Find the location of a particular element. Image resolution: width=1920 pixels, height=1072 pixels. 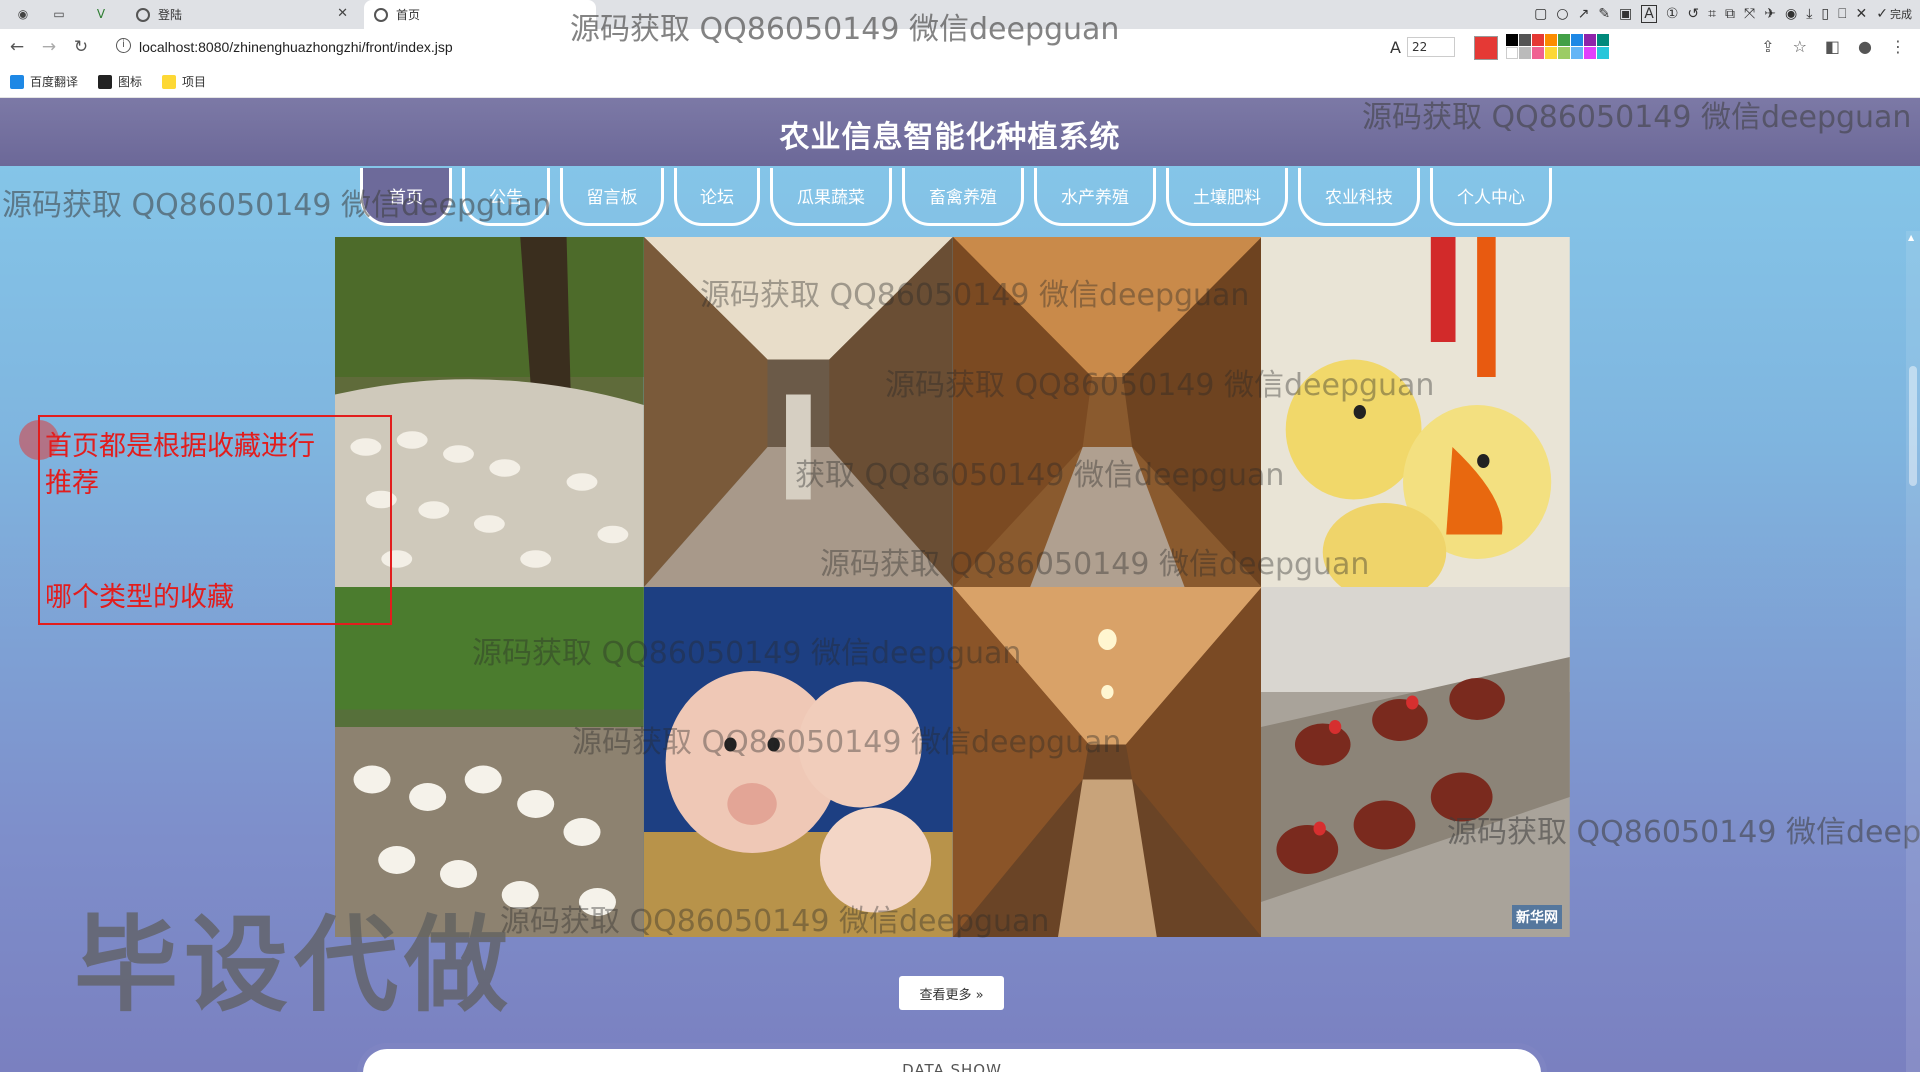

menu-item-home: 首页 is located at coordinates (406, 197).